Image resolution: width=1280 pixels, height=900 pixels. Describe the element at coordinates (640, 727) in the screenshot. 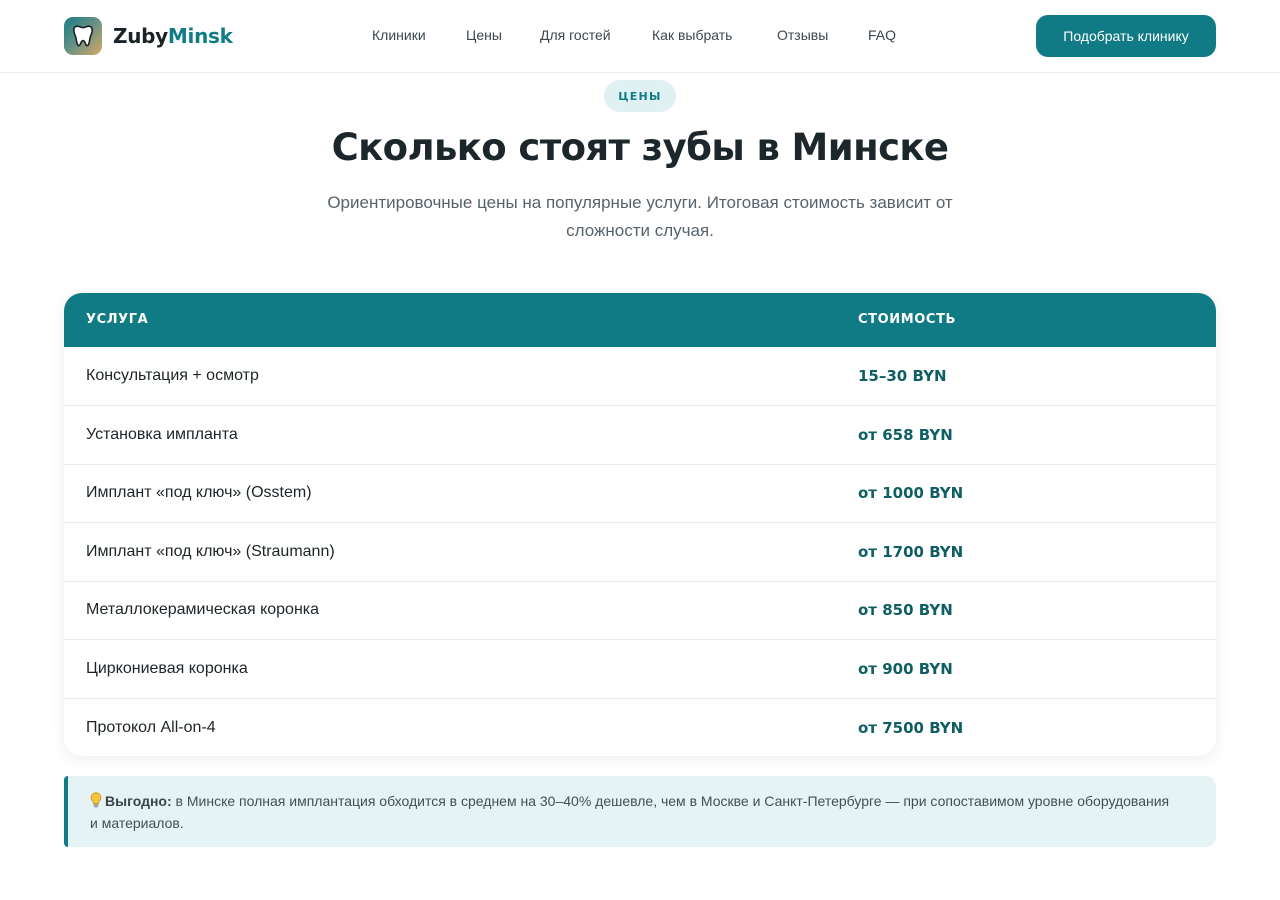

I see `table-row: Протокол All-on-4 от 7500 BYN` at that location.